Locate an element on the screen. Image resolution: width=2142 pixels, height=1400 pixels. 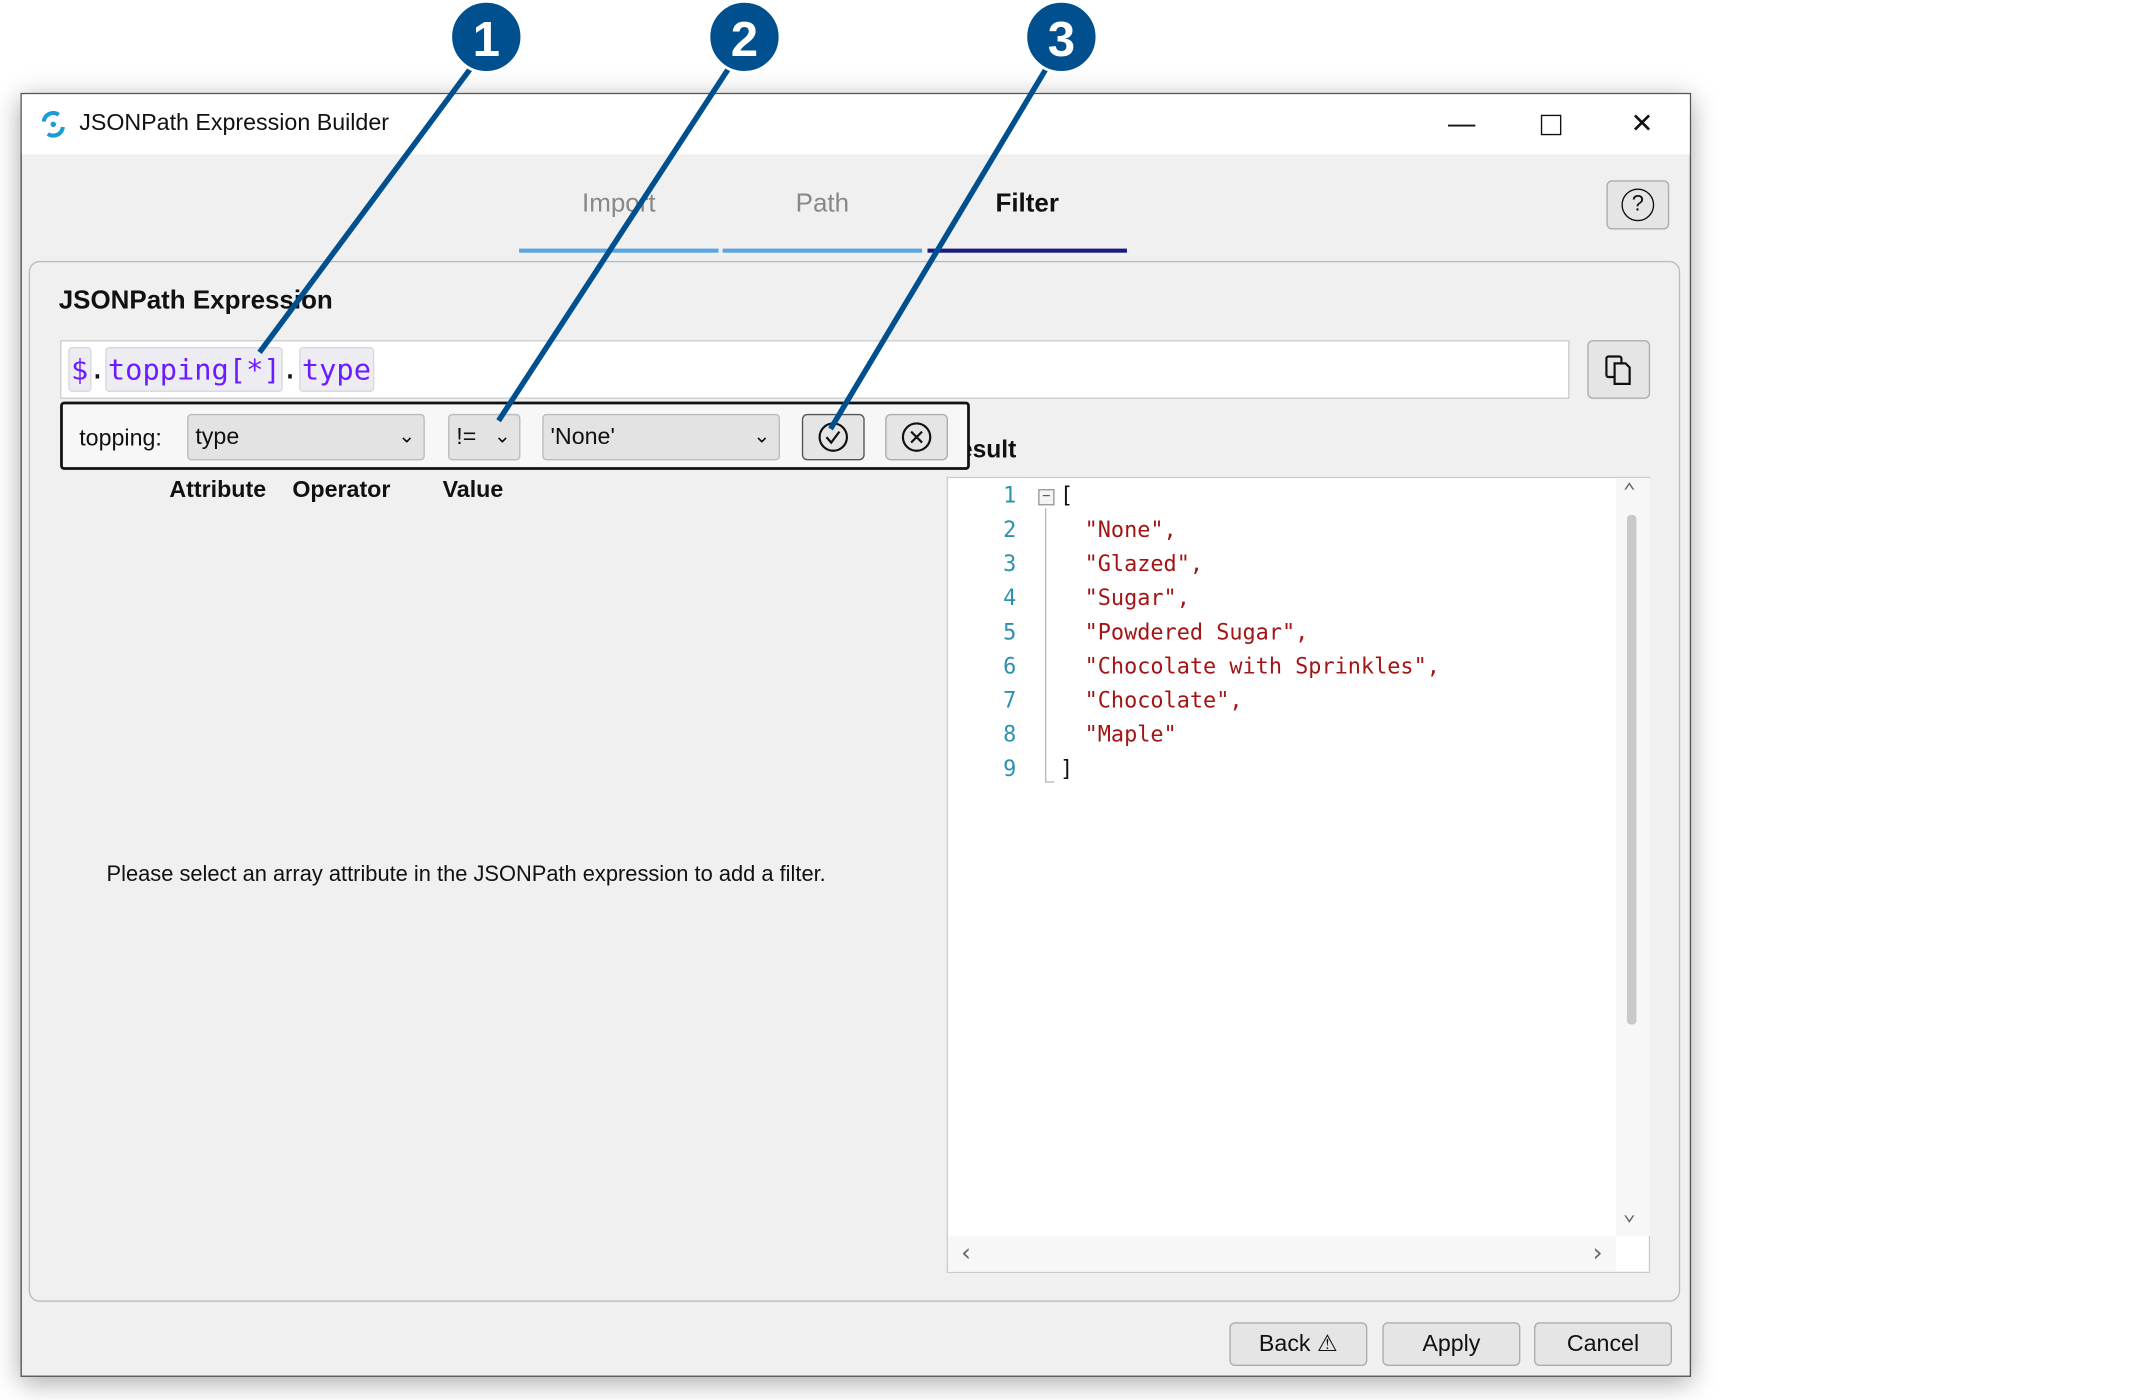
callout-2: 2 is located at coordinates (744, 37).